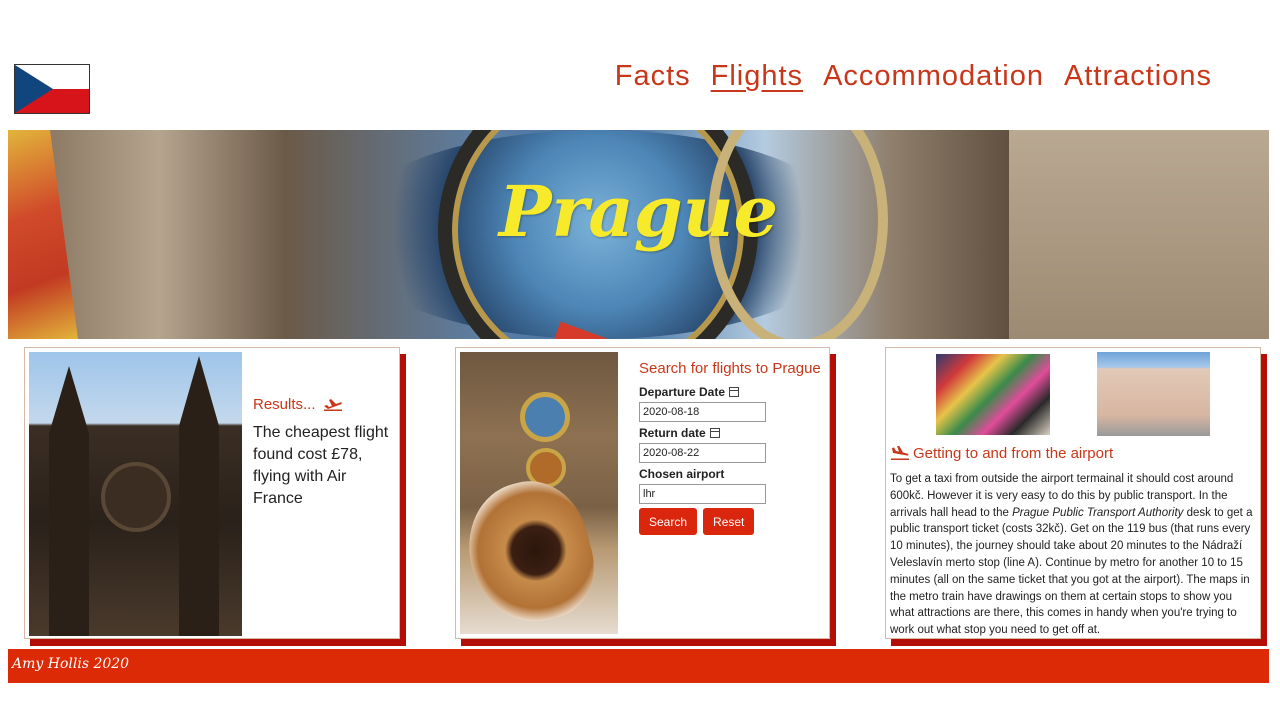 Image resolution: width=1280 pixels, height=720 pixels. I want to click on lennon-wall-photo, so click(993, 394).